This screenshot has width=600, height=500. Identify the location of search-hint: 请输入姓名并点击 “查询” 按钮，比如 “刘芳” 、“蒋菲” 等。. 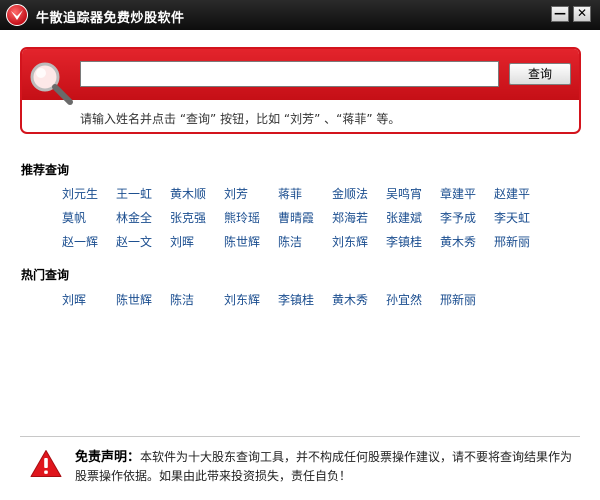
(240, 119).